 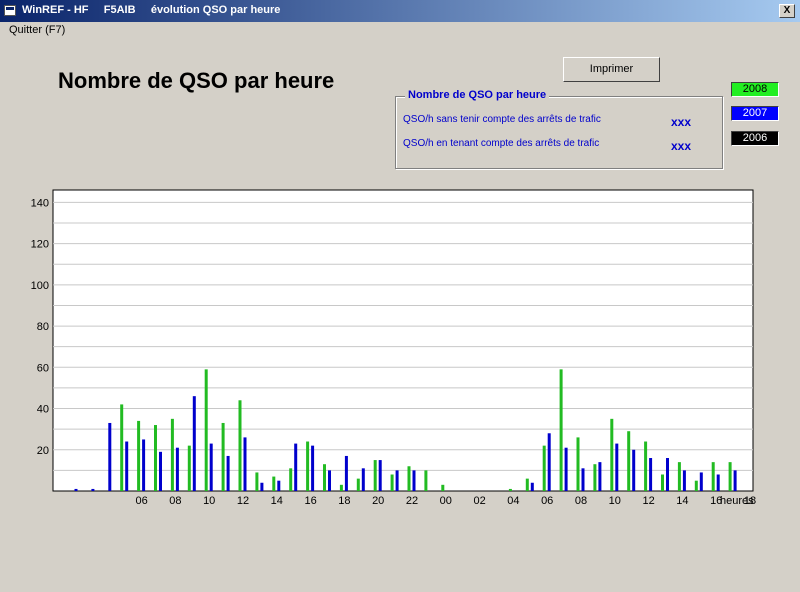 I want to click on y-tick-label: 100, so click(x=40, y=286).